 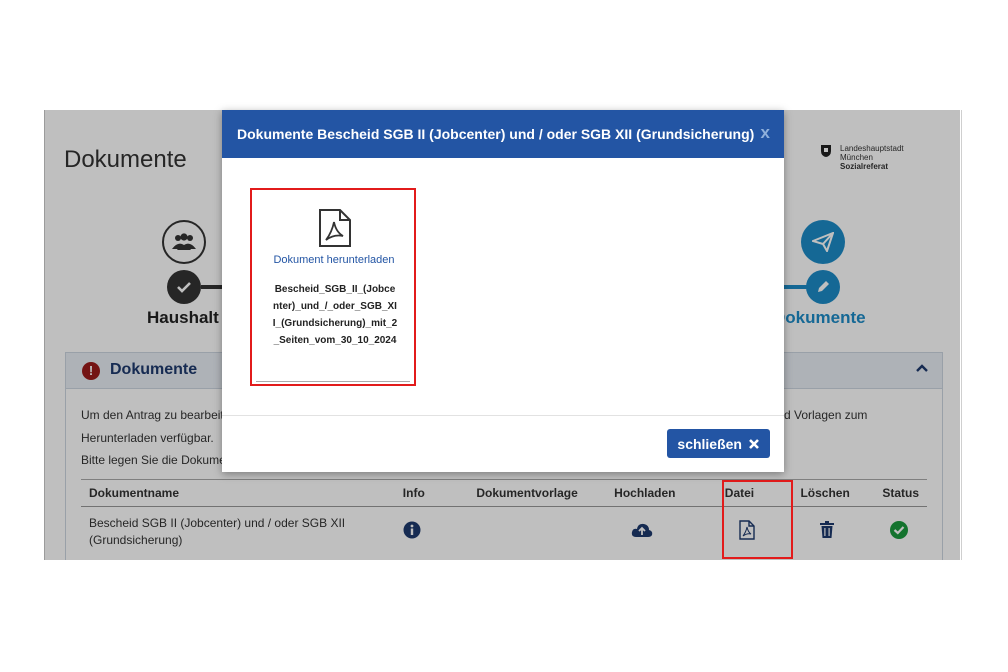 I want to click on highlight-file-column, so click(x=757, y=519).